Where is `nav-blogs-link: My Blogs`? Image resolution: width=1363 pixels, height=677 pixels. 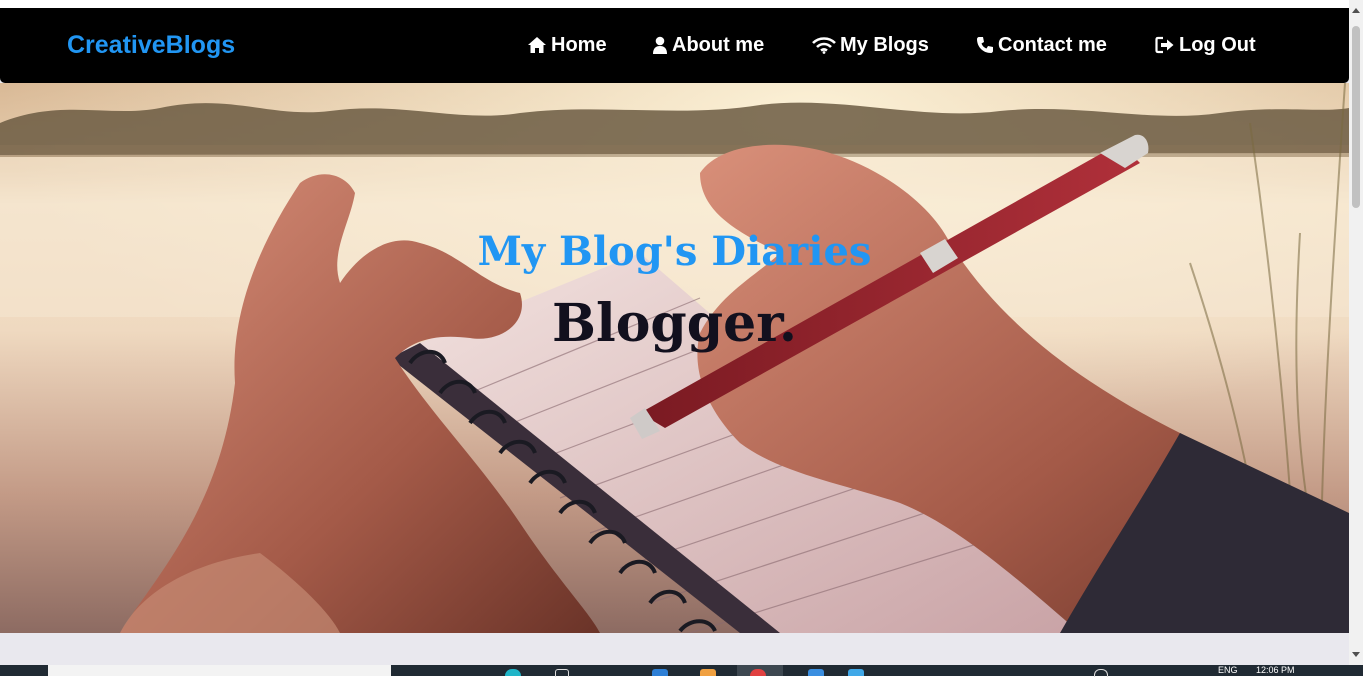
nav-blogs-link: My Blogs is located at coordinates (870, 45).